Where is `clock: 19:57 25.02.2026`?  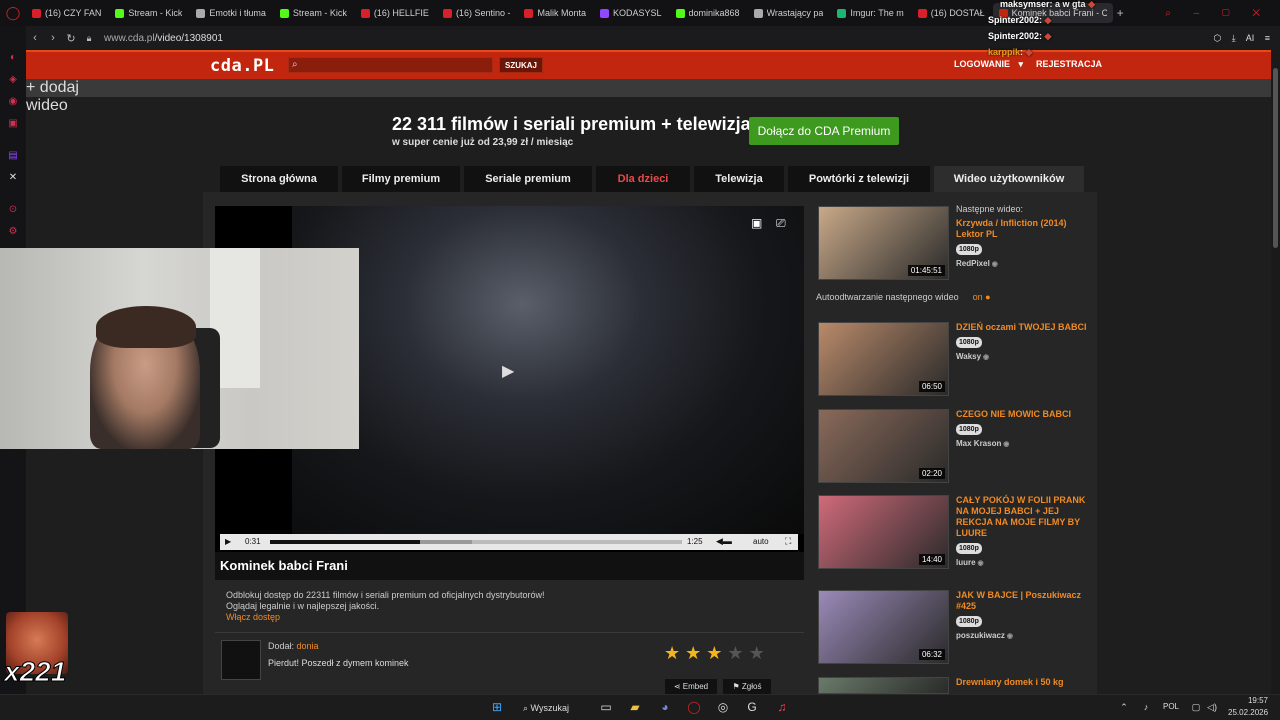 clock: 19:57 25.02.2026 is located at coordinates (1248, 707).